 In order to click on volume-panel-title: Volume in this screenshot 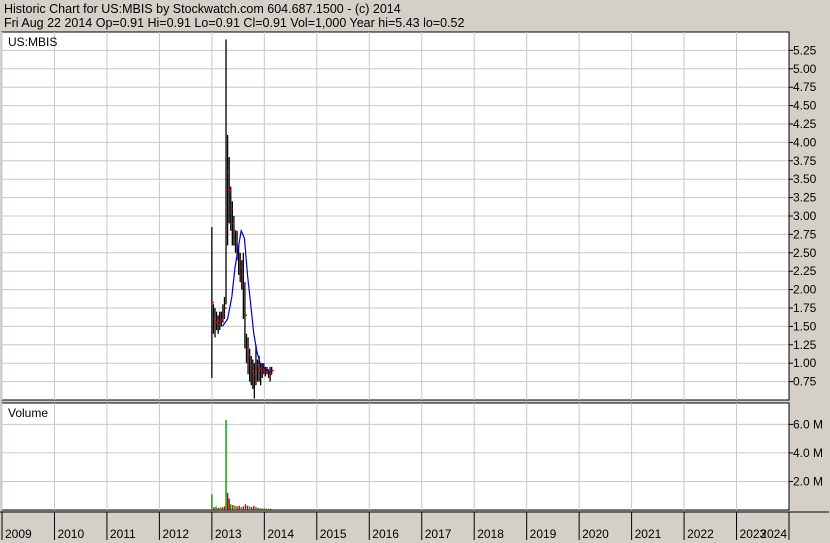, I will do `click(28, 413)`.